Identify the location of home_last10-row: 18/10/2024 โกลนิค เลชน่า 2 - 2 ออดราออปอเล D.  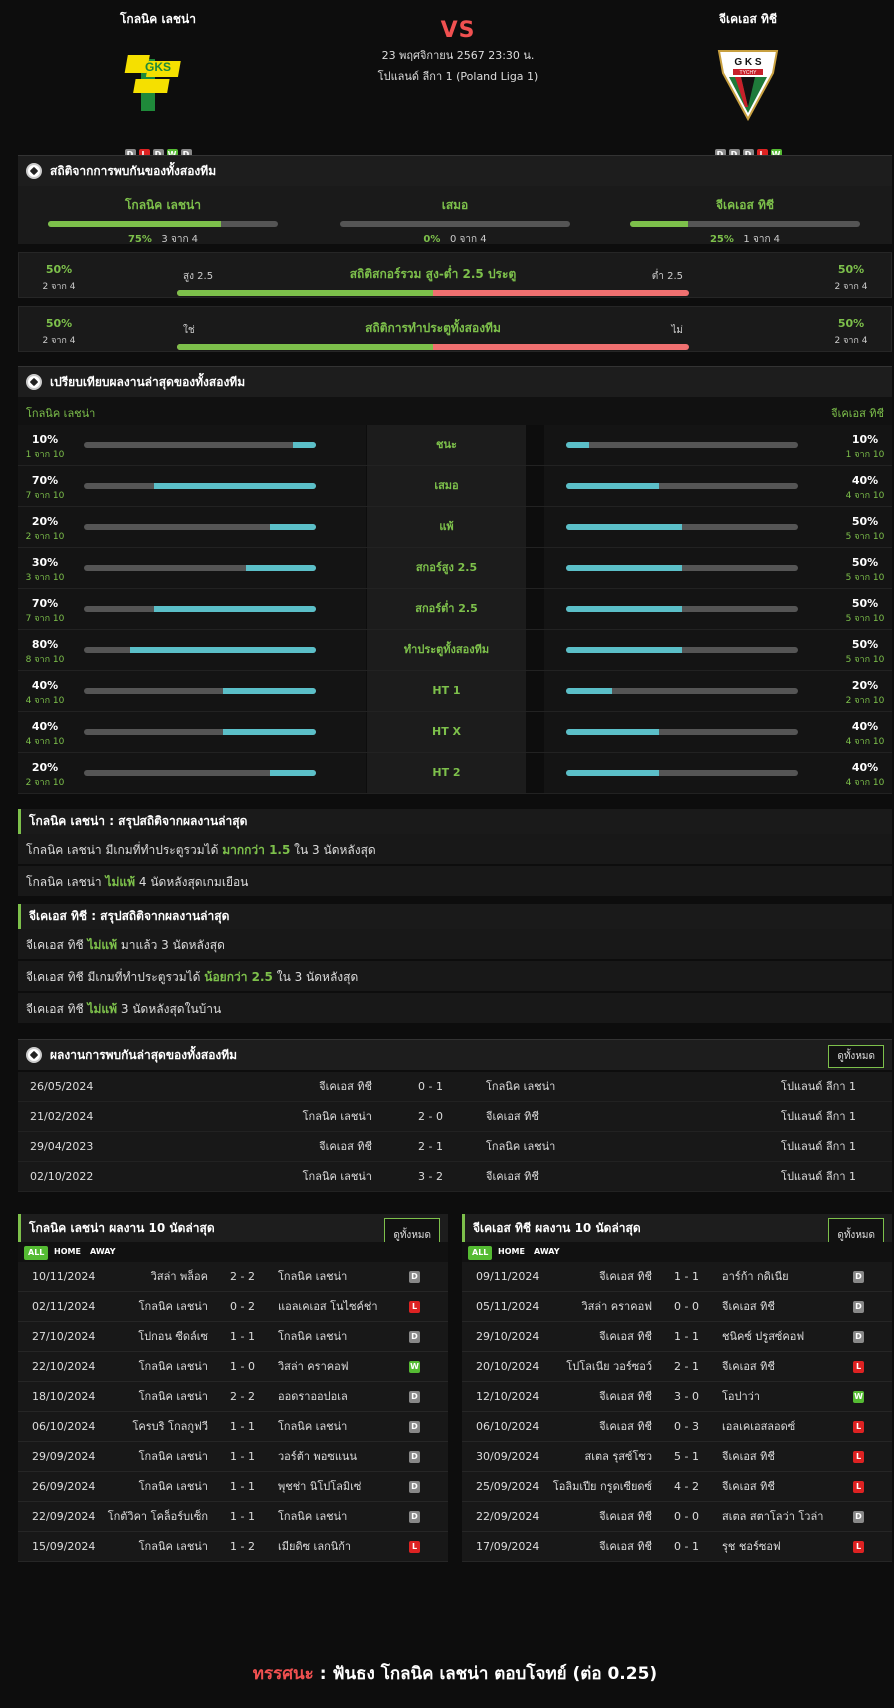
(233, 1397).